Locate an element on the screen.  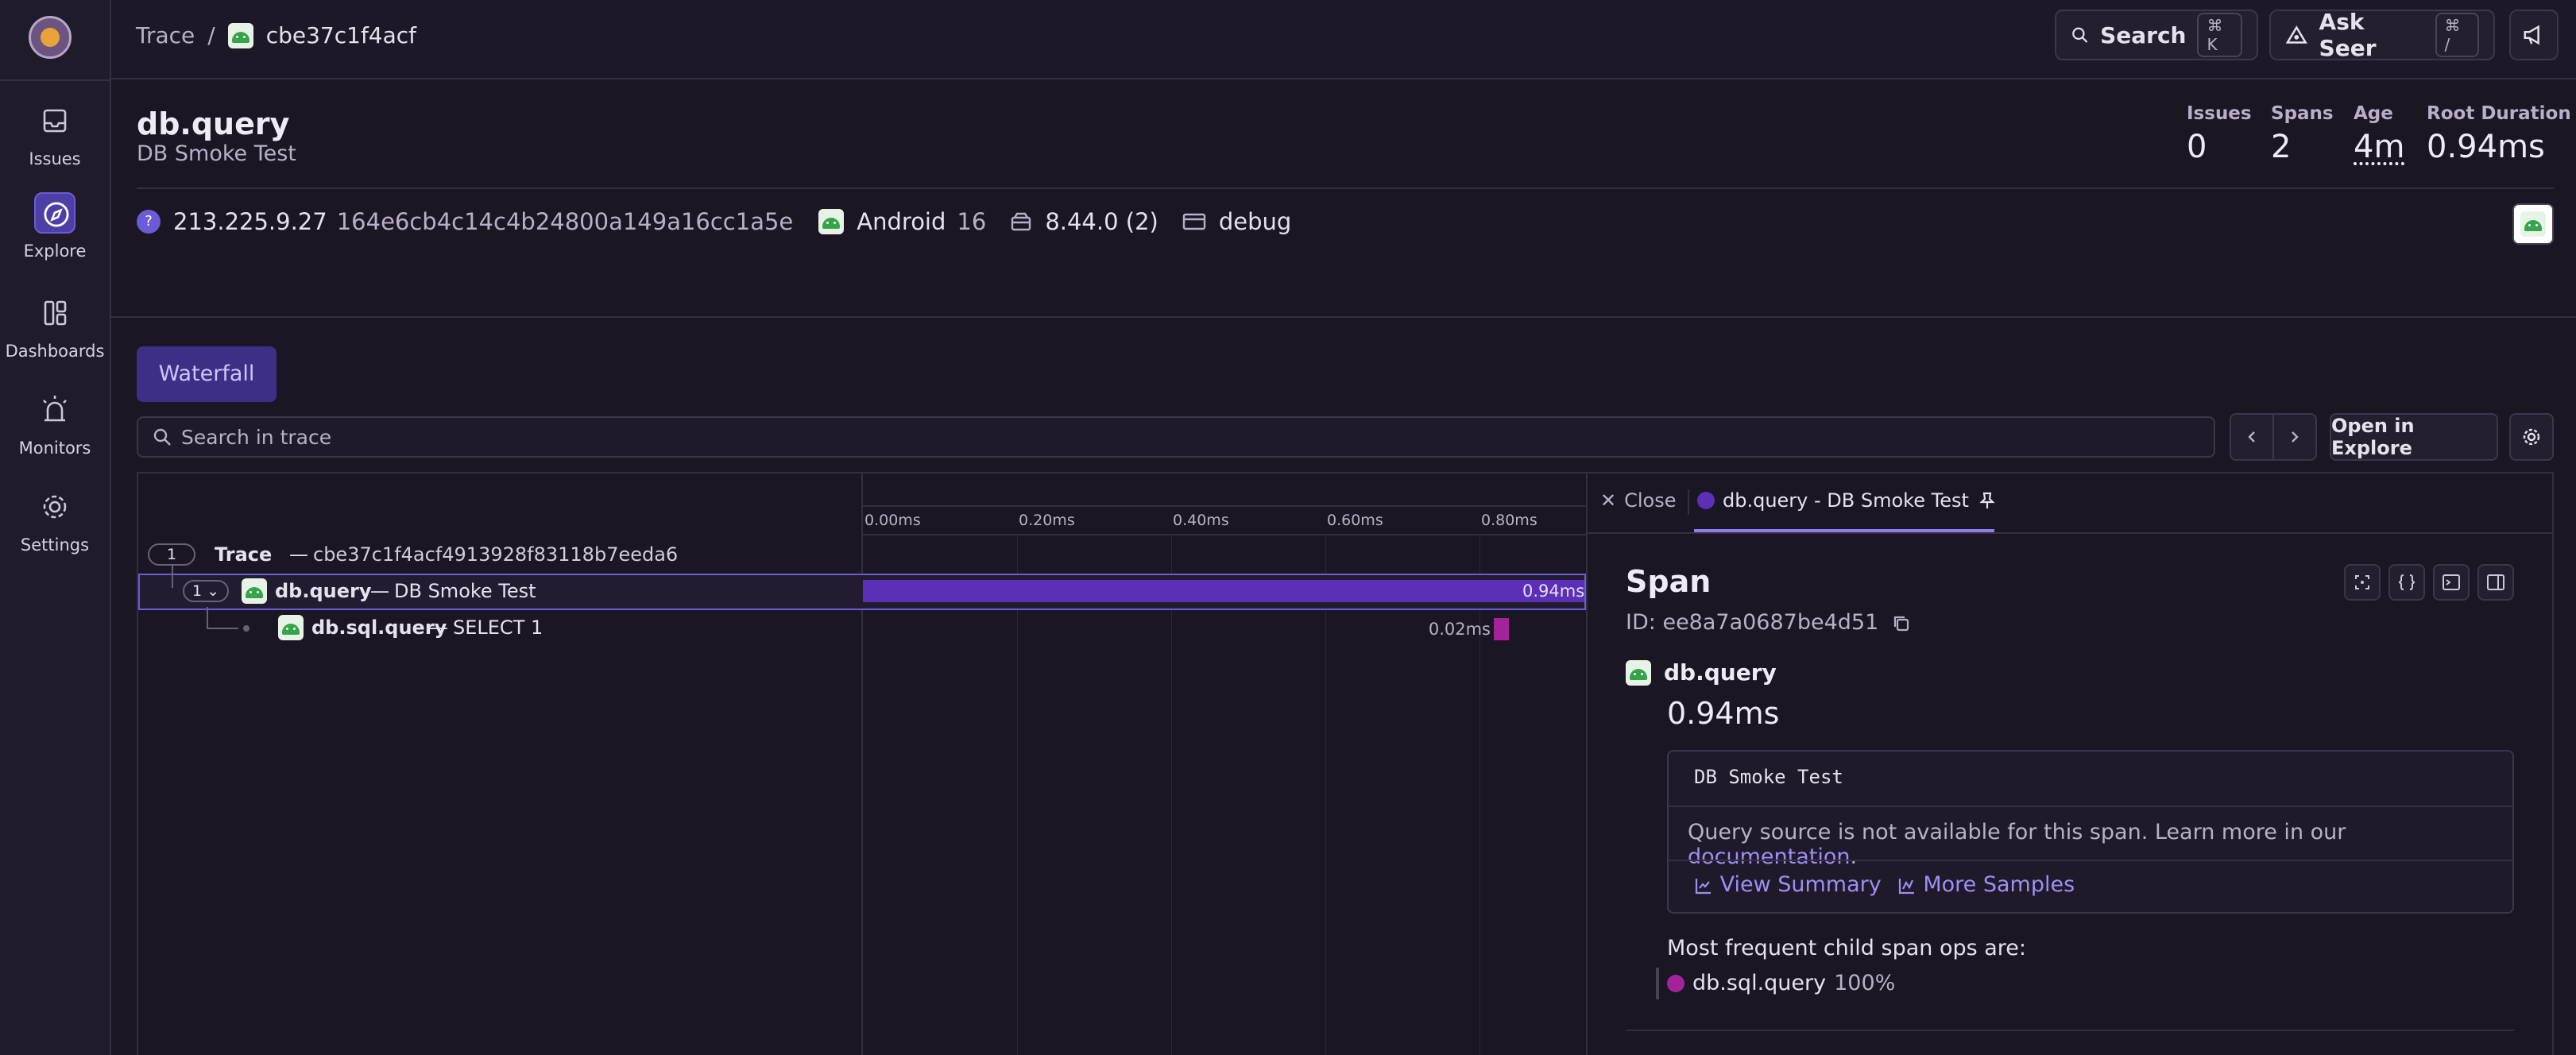
tag-environment: debug is located at coordinates (1255, 221).